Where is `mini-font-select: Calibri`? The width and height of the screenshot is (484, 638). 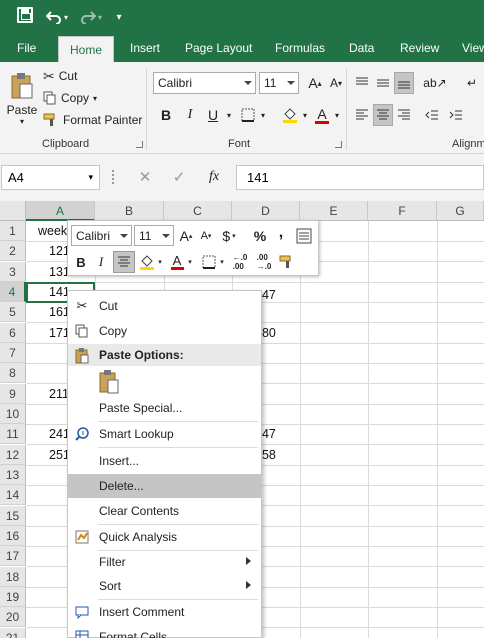 mini-font-select: Calibri is located at coordinates (101, 235).